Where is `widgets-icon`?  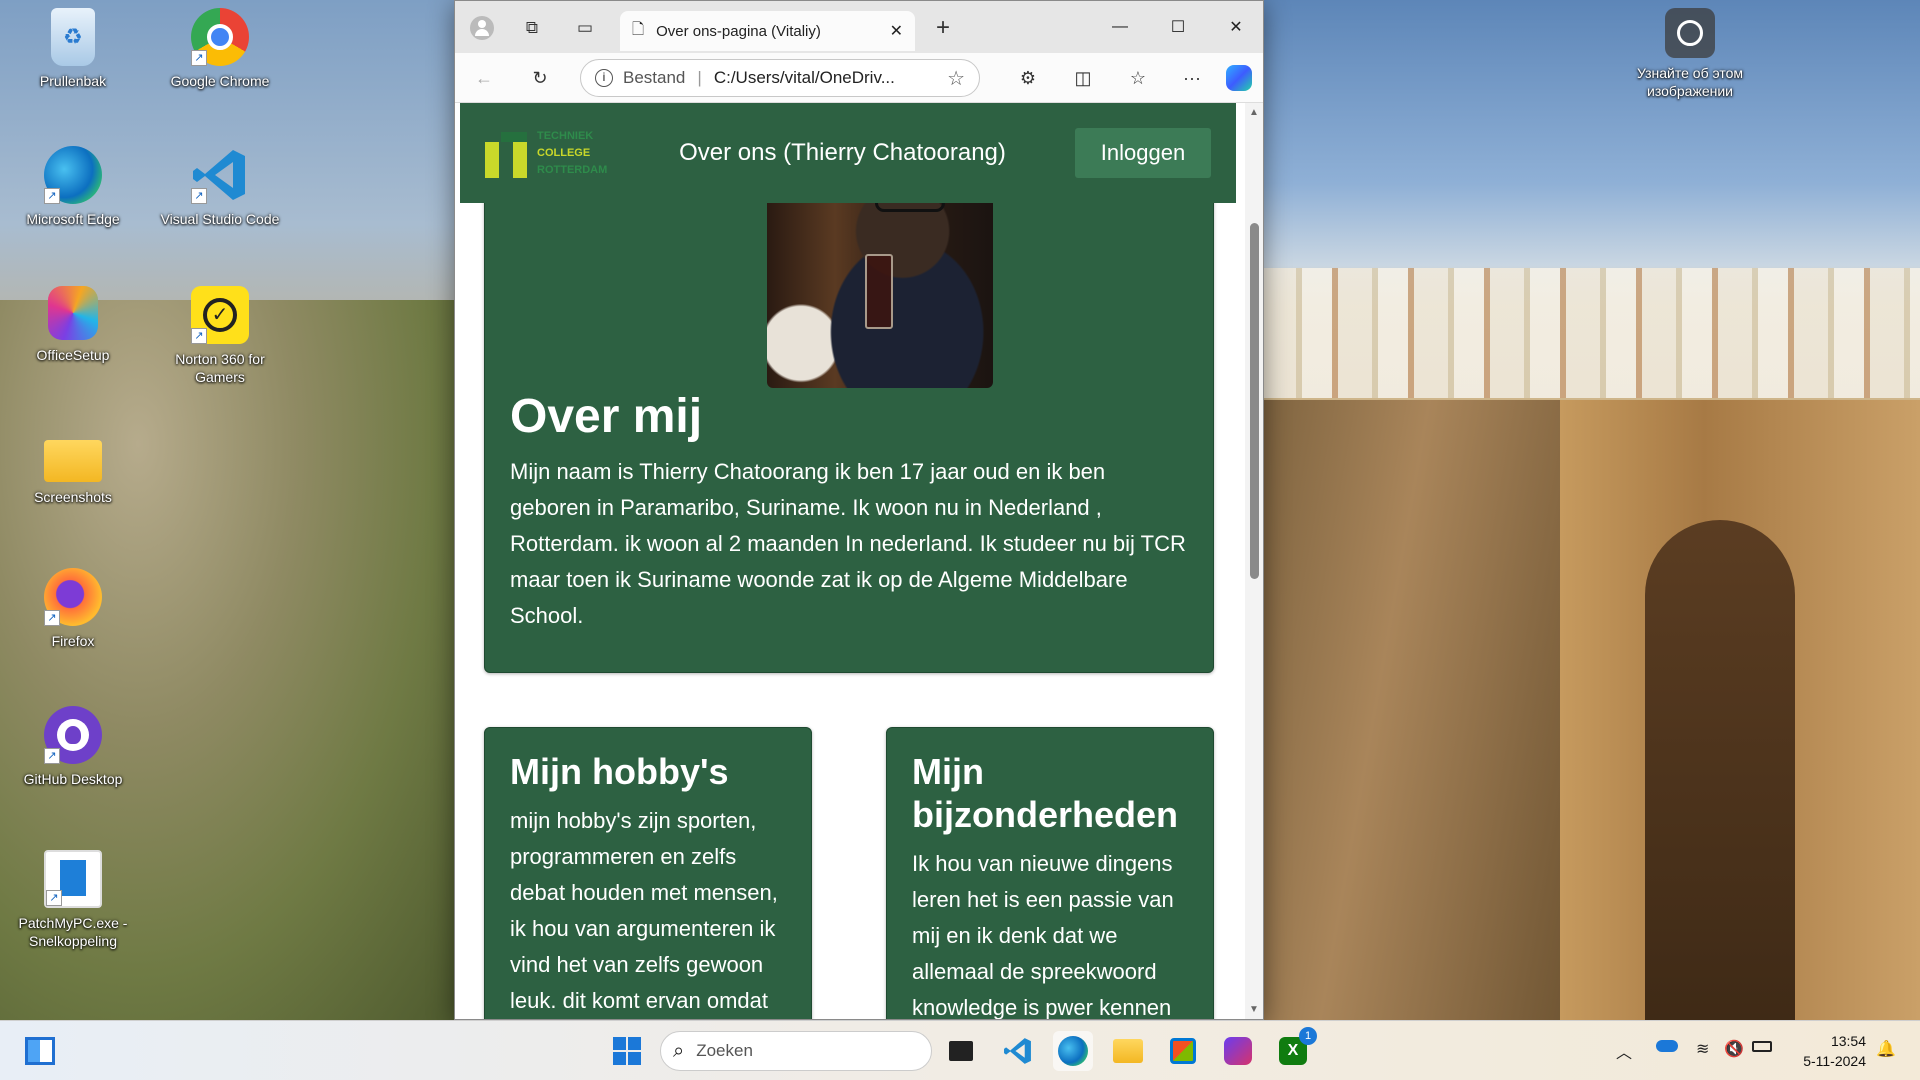
widgets-icon is located at coordinates (40, 1051).